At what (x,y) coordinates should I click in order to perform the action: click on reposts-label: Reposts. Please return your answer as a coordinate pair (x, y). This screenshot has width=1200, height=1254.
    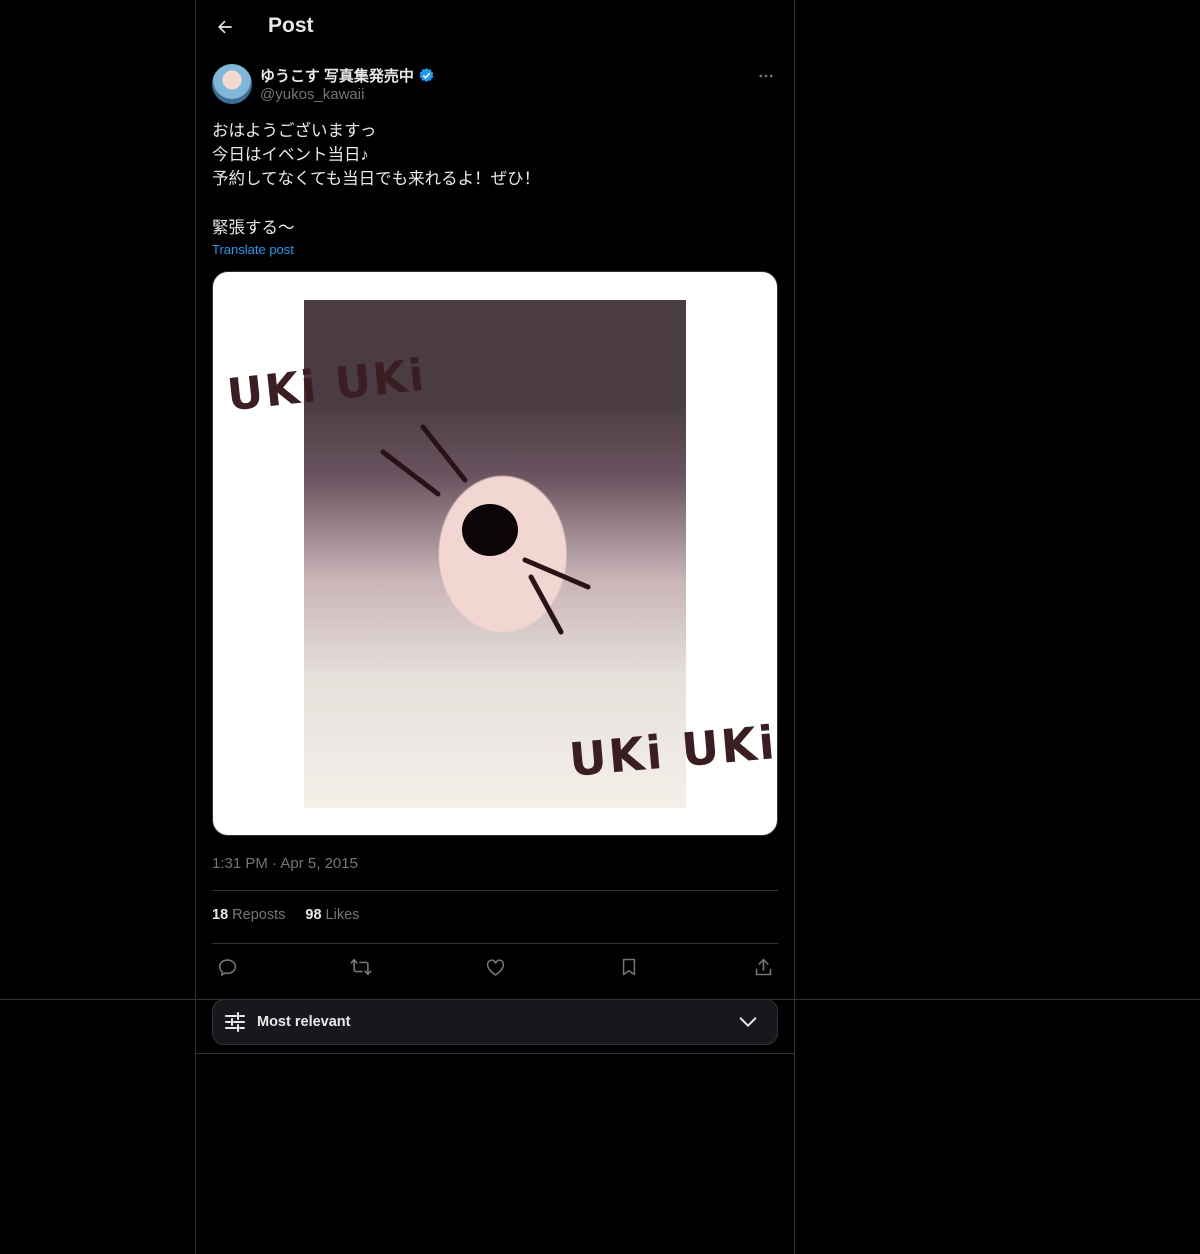
    Looking at the image, I should click on (259, 915).